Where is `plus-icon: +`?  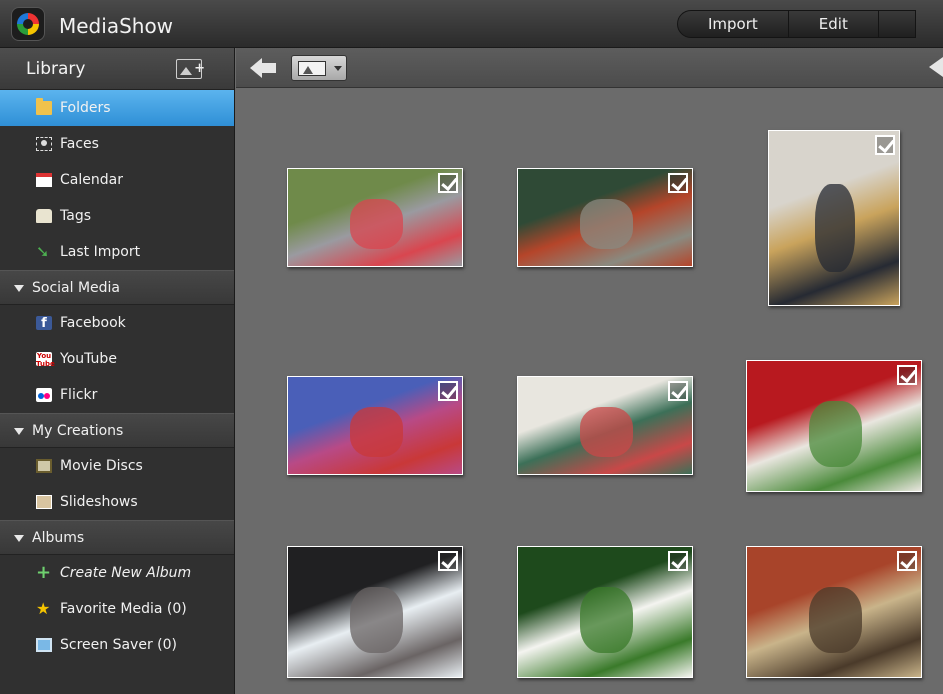 plus-icon: + is located at coordinates (44, 572).